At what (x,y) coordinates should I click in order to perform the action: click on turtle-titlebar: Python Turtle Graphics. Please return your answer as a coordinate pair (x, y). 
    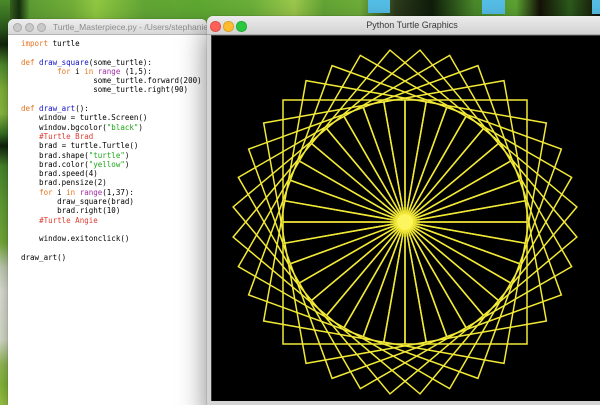
    Looking at the image, I should click on (403, 25).